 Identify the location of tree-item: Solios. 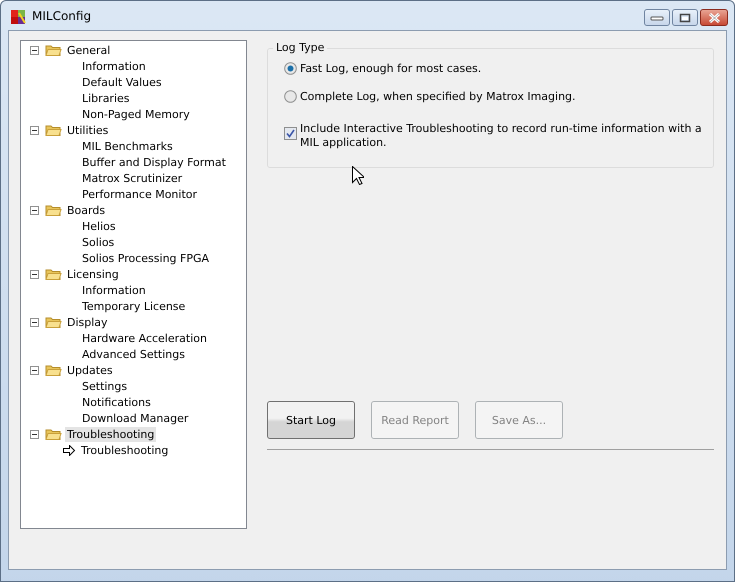
(98, 242).